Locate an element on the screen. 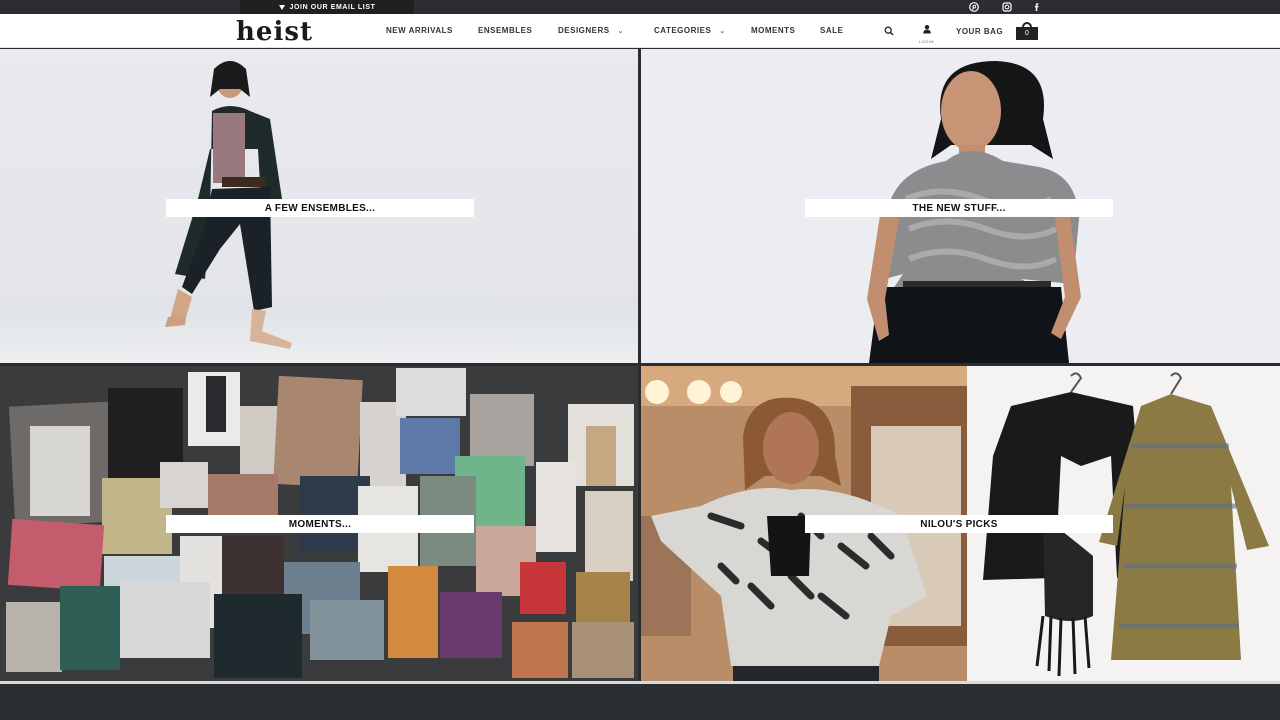  nav-moments-label: MOMENTS is located at coordinates (773, 30).